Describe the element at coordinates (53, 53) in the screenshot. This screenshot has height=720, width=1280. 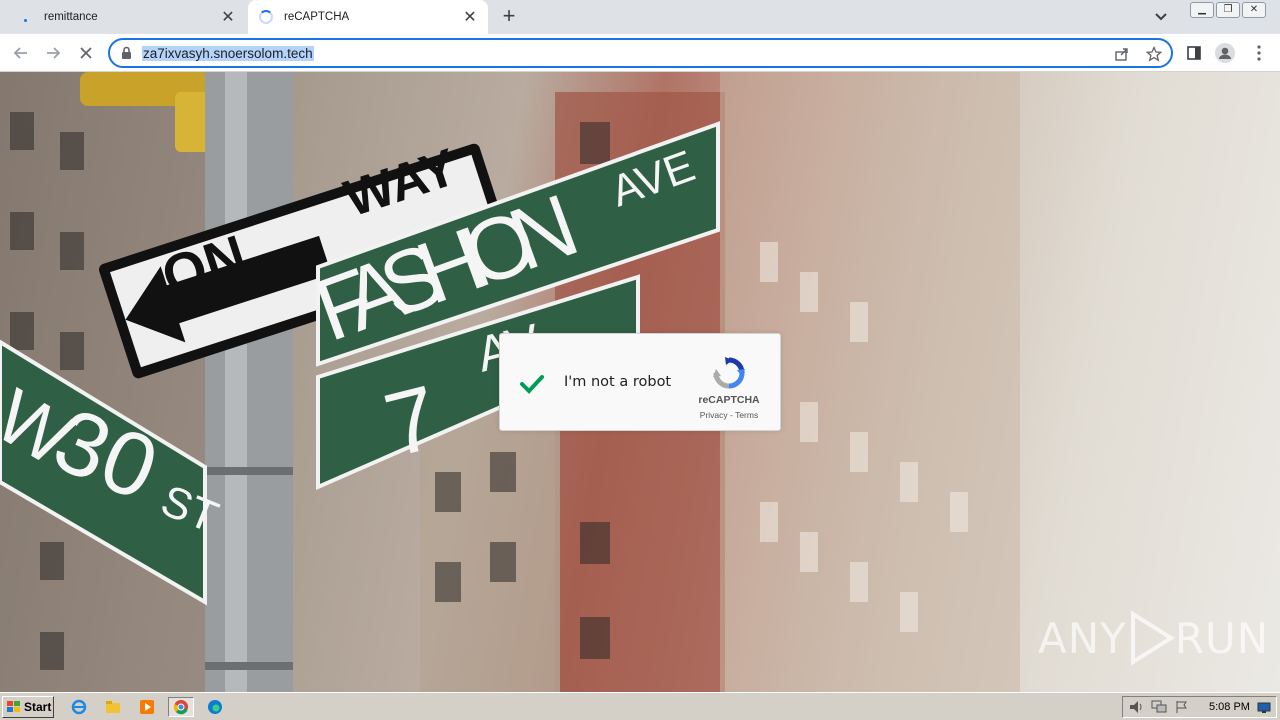
I see `forward-arrow-icon` at that location.